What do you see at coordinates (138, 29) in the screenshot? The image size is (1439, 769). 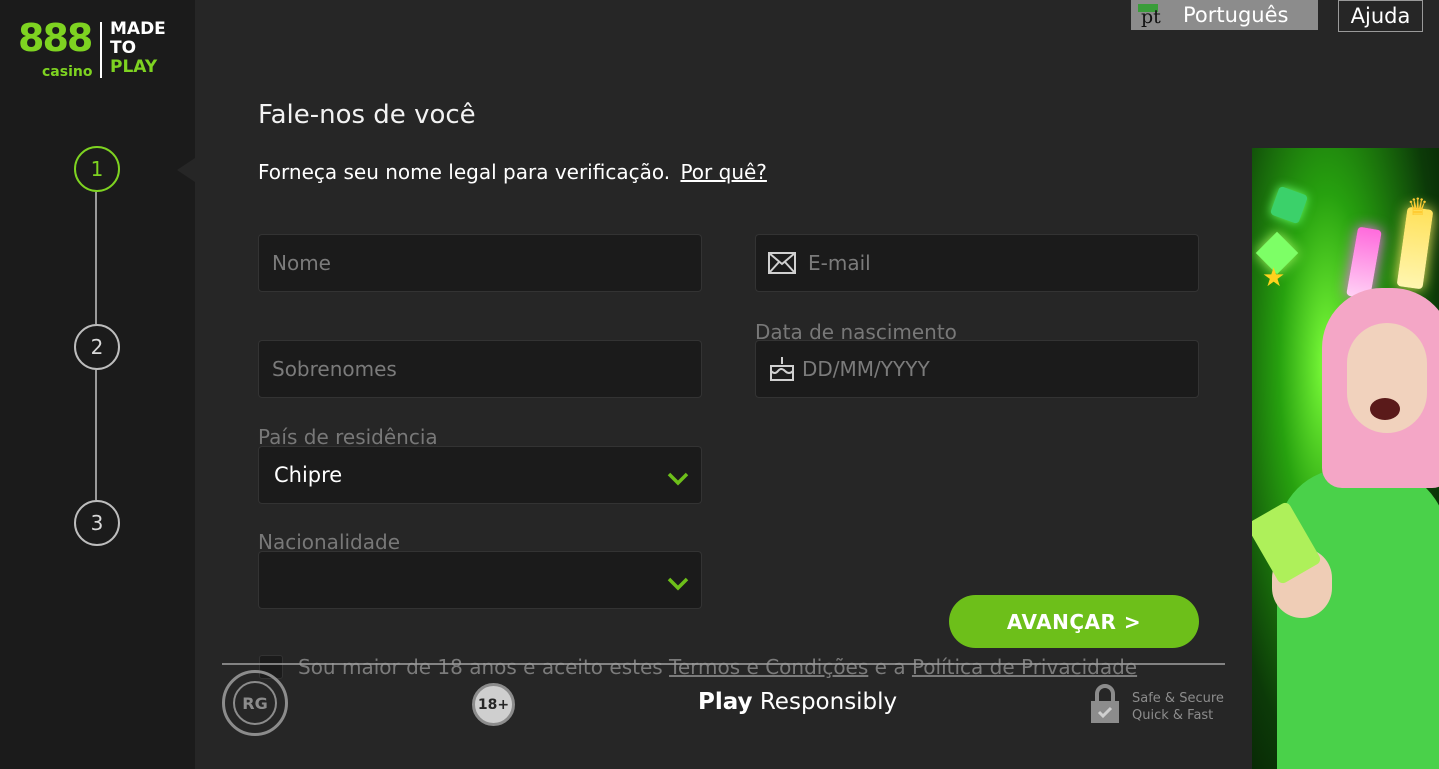 I see `logo-tagline-line1: MADE` at bounding box center [138, 29].